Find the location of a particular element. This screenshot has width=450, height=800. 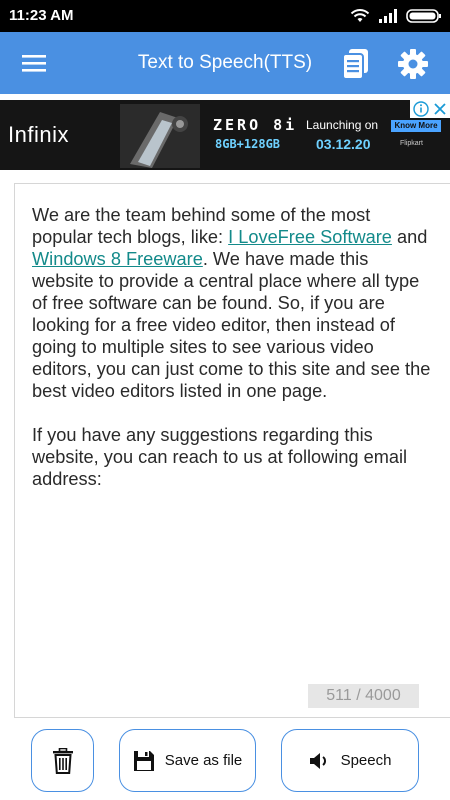

settings-button is located at coordinates (413, 64).